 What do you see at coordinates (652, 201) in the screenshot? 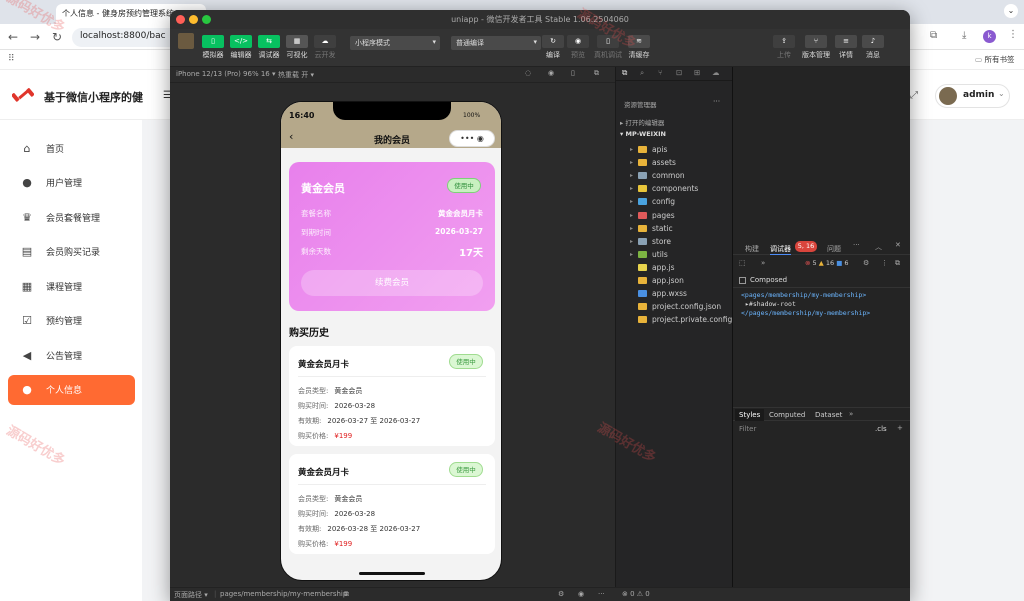
I see `folder-item: ▸ config` at bounding box center [652, 201].